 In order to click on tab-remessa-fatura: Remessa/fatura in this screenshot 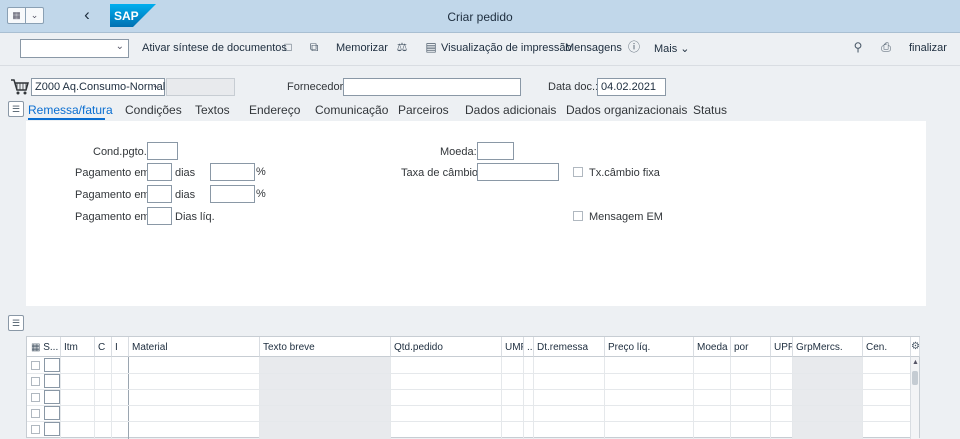, I will do `click(70, 110)`.